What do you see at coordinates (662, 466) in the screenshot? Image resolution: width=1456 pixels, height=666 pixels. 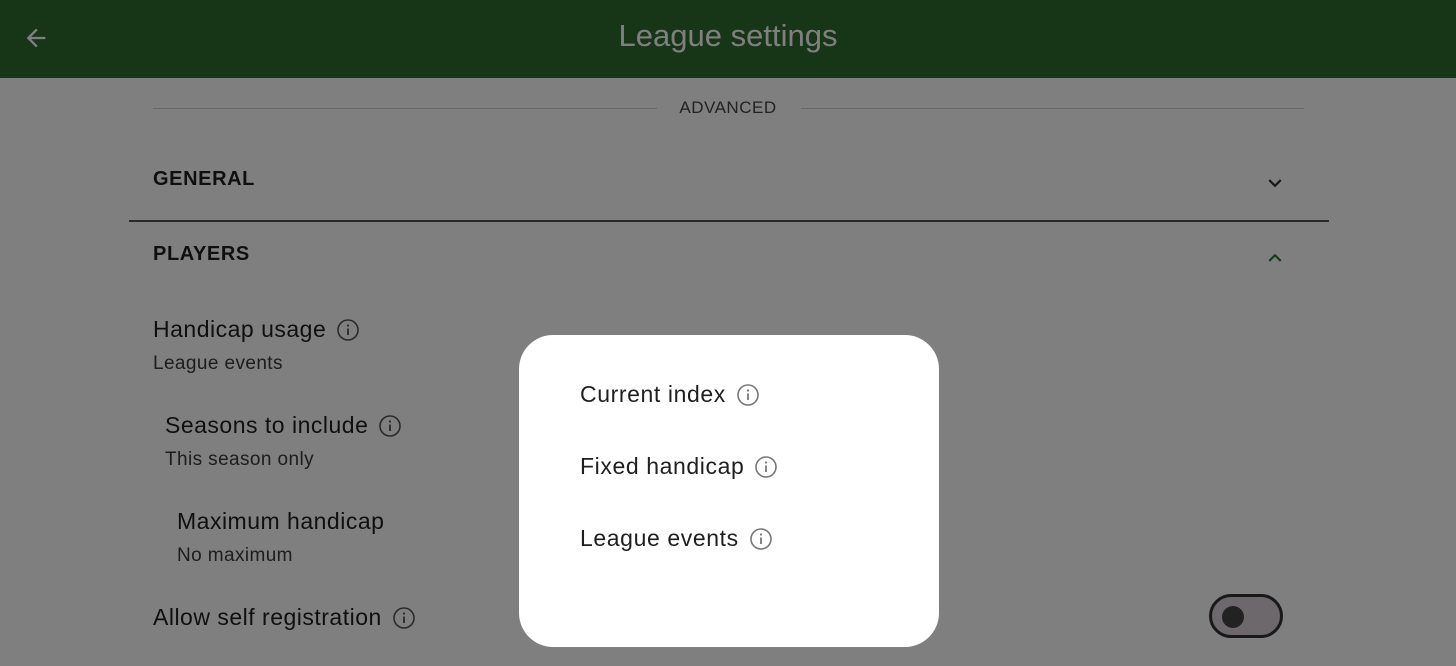 I see `option-label: Fixed handicap` at bounding box center [662, 466].